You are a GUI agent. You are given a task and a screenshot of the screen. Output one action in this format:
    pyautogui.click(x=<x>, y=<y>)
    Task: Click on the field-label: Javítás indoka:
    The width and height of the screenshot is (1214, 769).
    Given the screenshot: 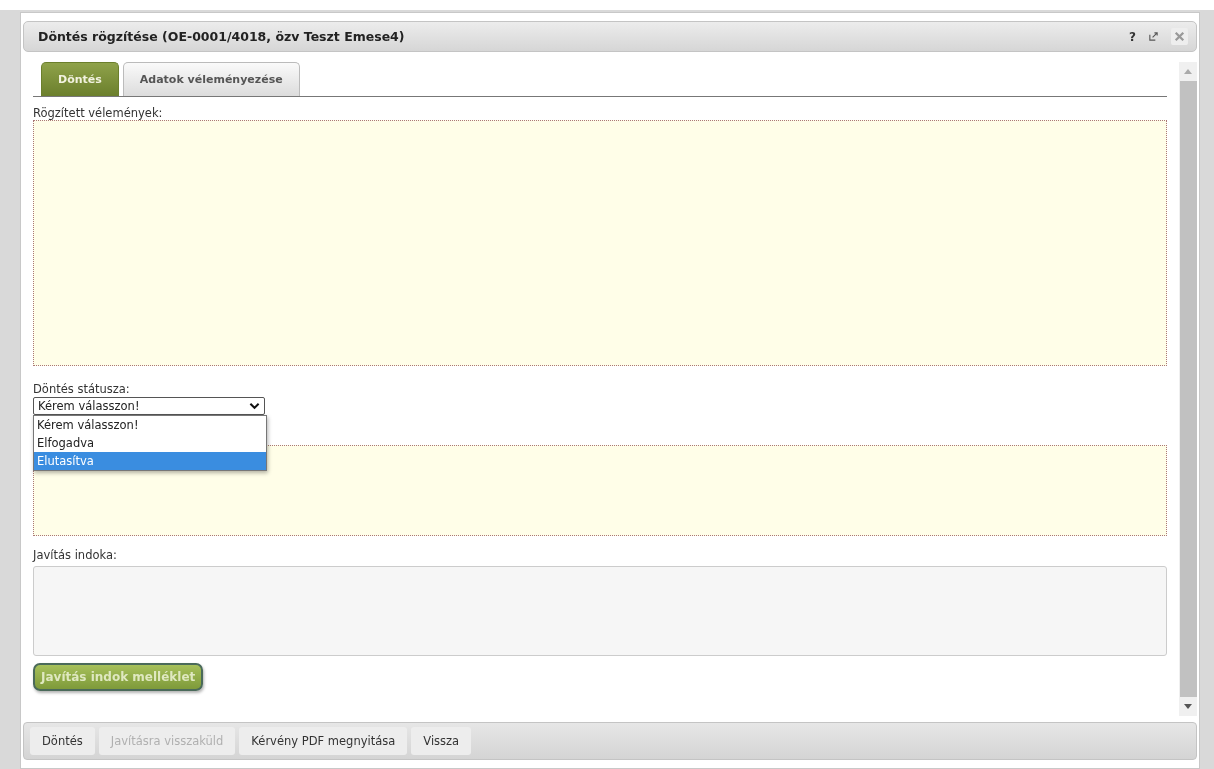 What is the action you would take?
    pyautogui.click(x=75, y=555)
    